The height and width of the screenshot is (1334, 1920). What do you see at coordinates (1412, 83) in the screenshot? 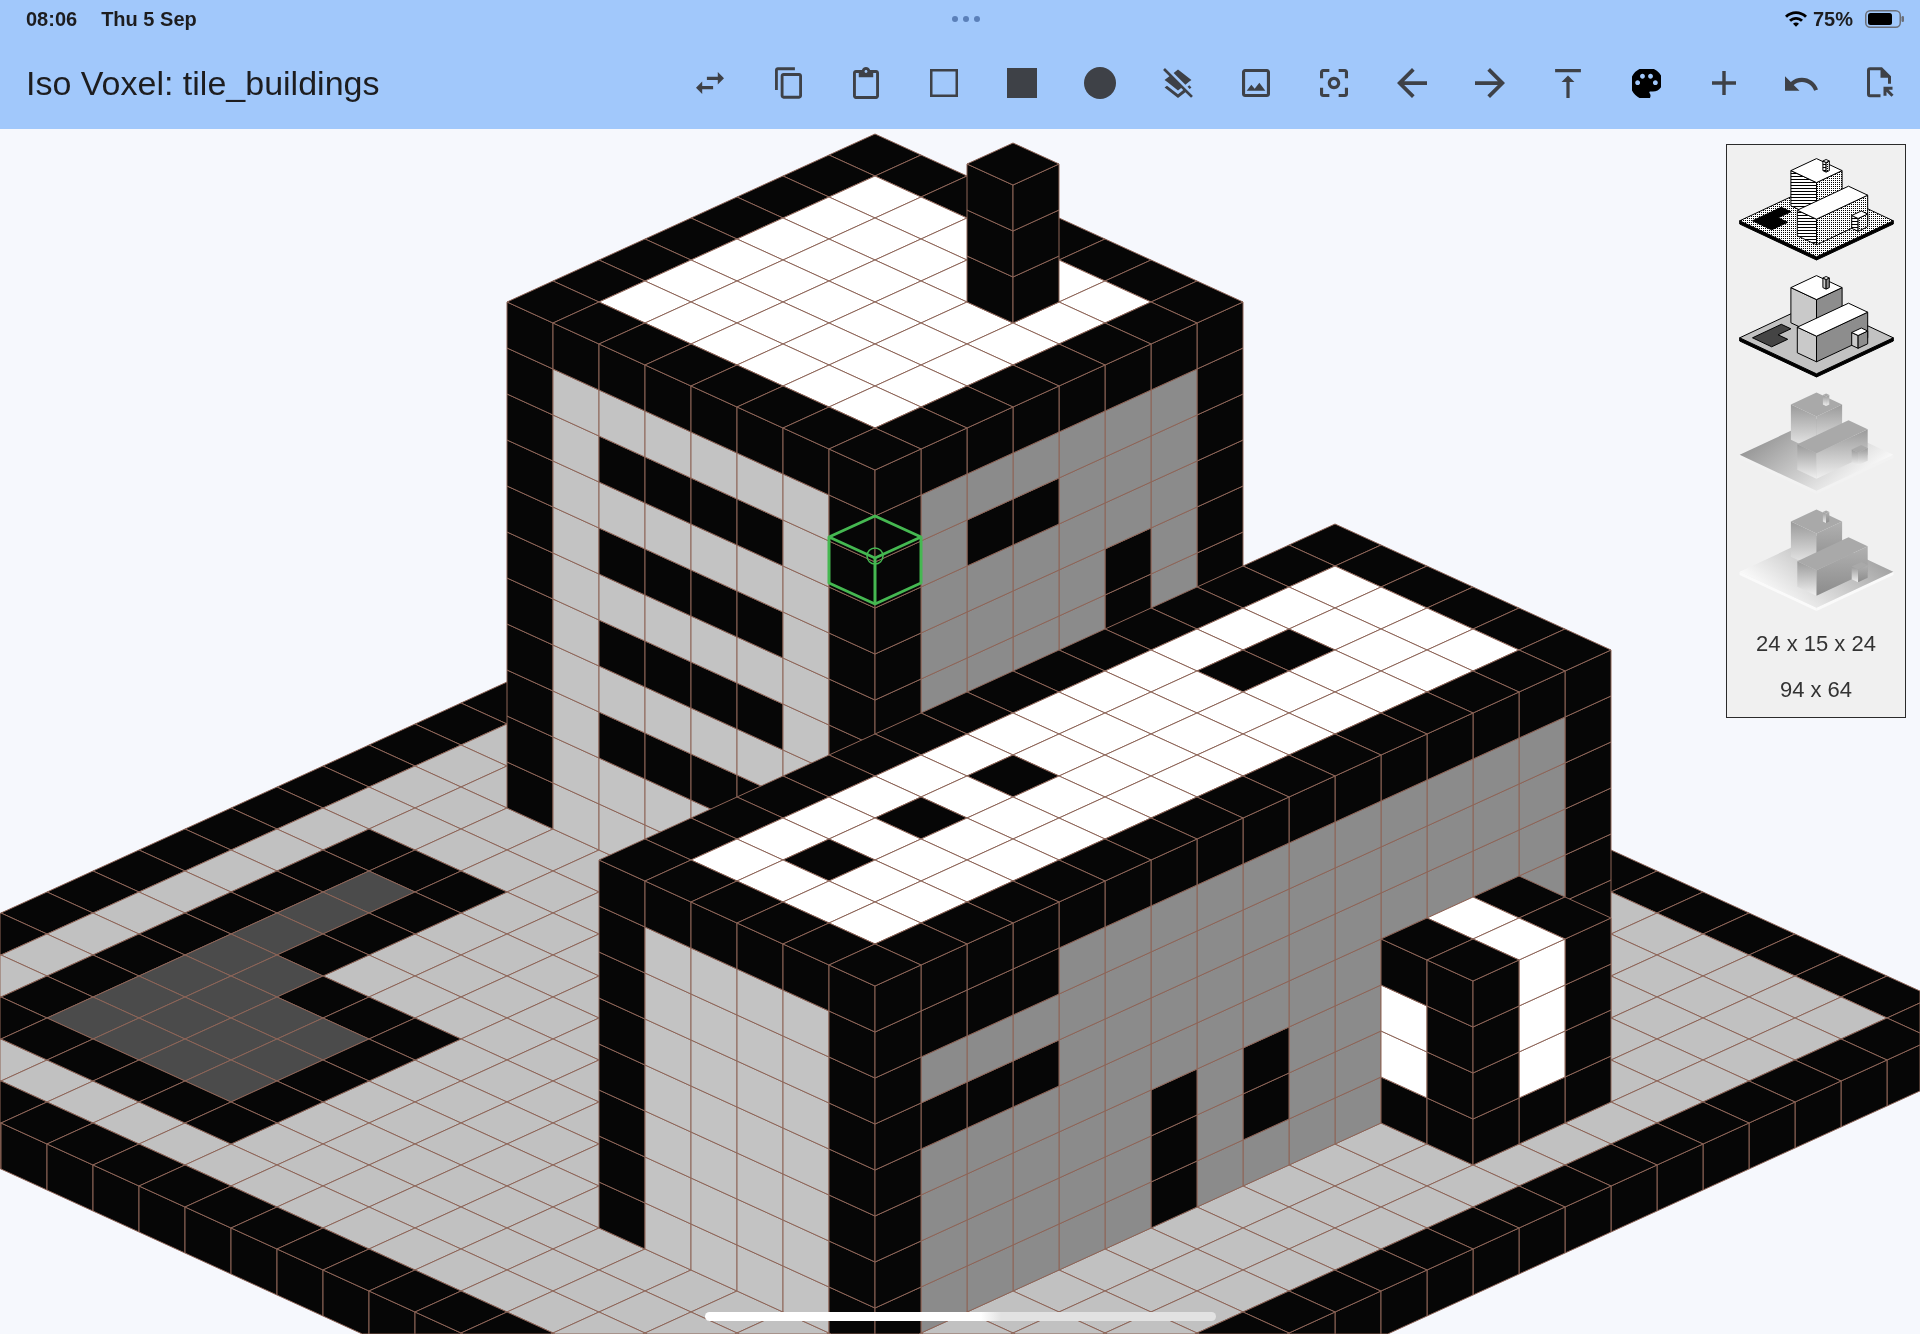
I see `arrow-left-icon` at bounding box center [1412, 83].